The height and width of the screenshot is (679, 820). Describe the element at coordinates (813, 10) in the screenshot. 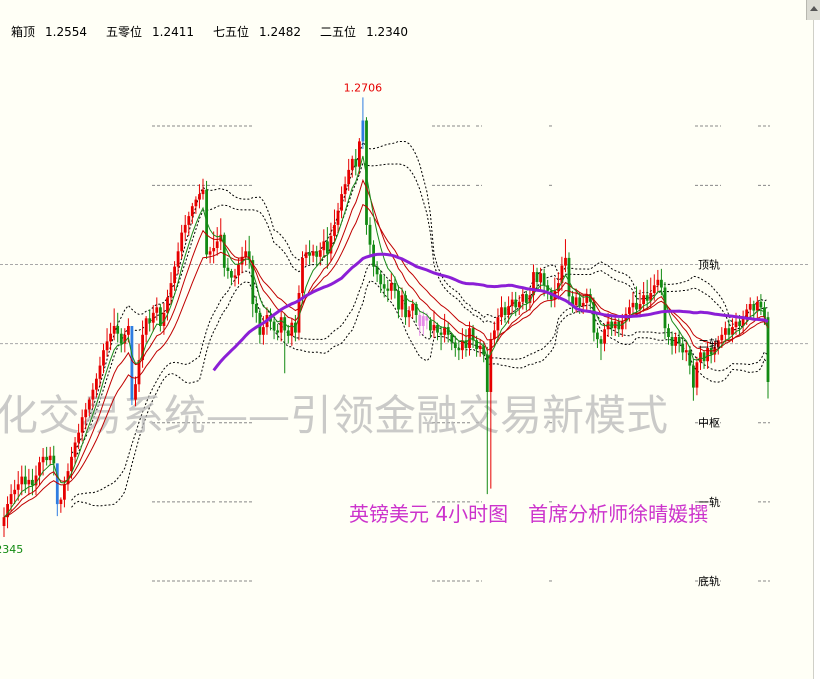

I see `scroll-up-button` at that location.